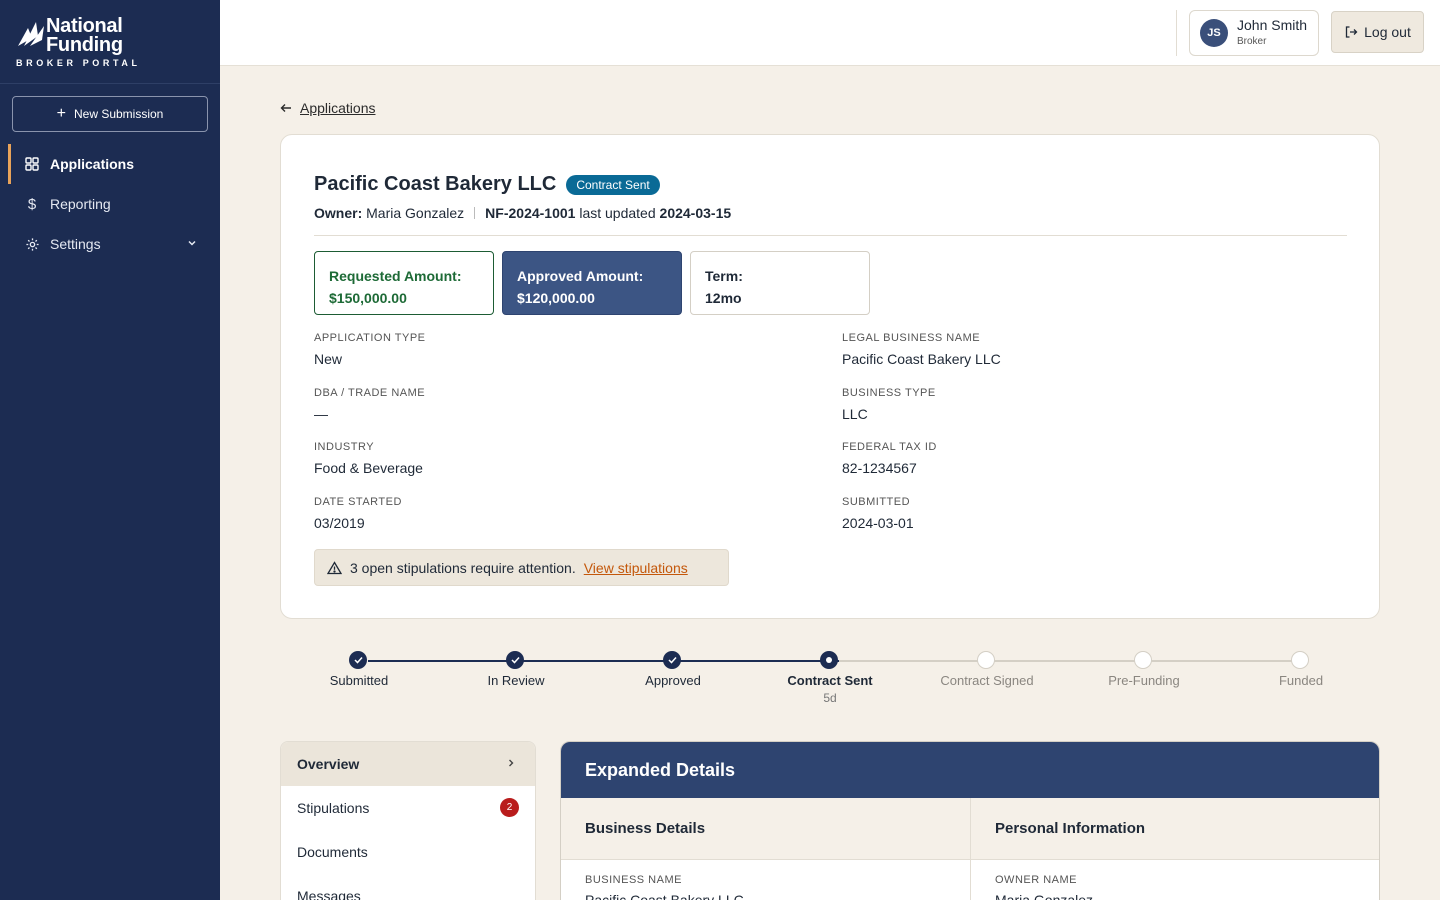 This screenshot has height=900, width=1440. What do you see at coordinates (724, 276) in the screenshot?
I see `term-label: Term:` at bounding box center [724, 276].